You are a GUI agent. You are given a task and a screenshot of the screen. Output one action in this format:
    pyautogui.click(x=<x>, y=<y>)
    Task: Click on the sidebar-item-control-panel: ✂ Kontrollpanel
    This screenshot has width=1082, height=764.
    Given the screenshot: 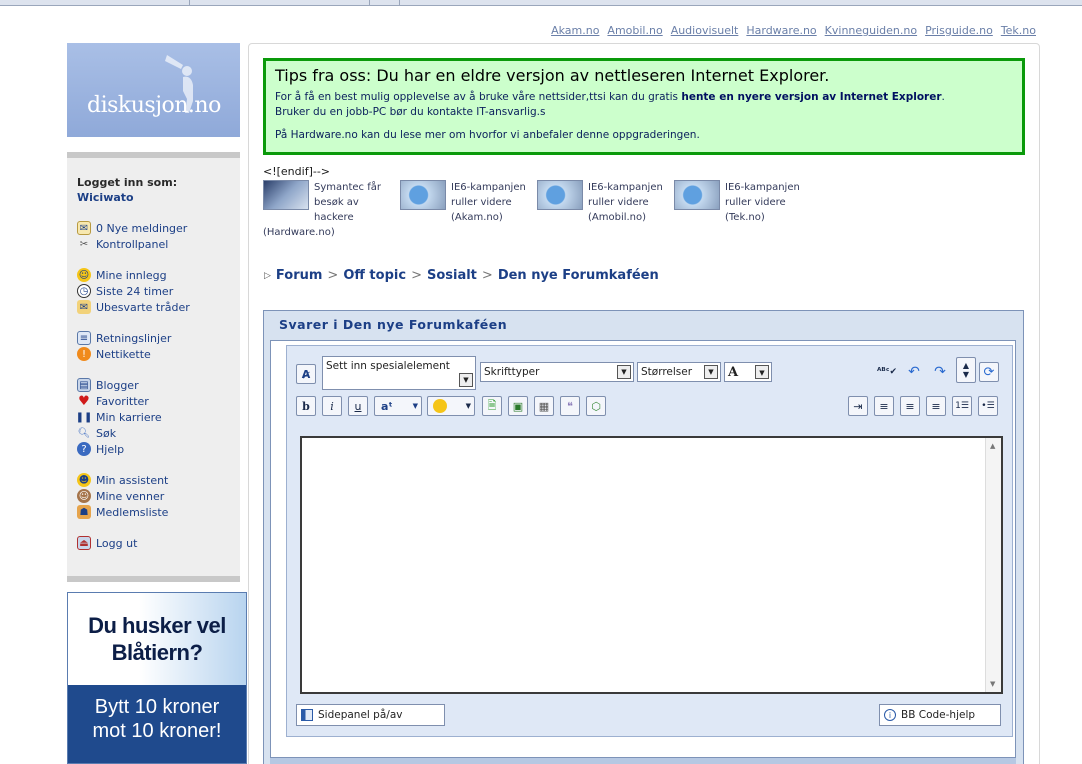 What is the action you would take?
    pyautogui.click(x=123, y=244)
    